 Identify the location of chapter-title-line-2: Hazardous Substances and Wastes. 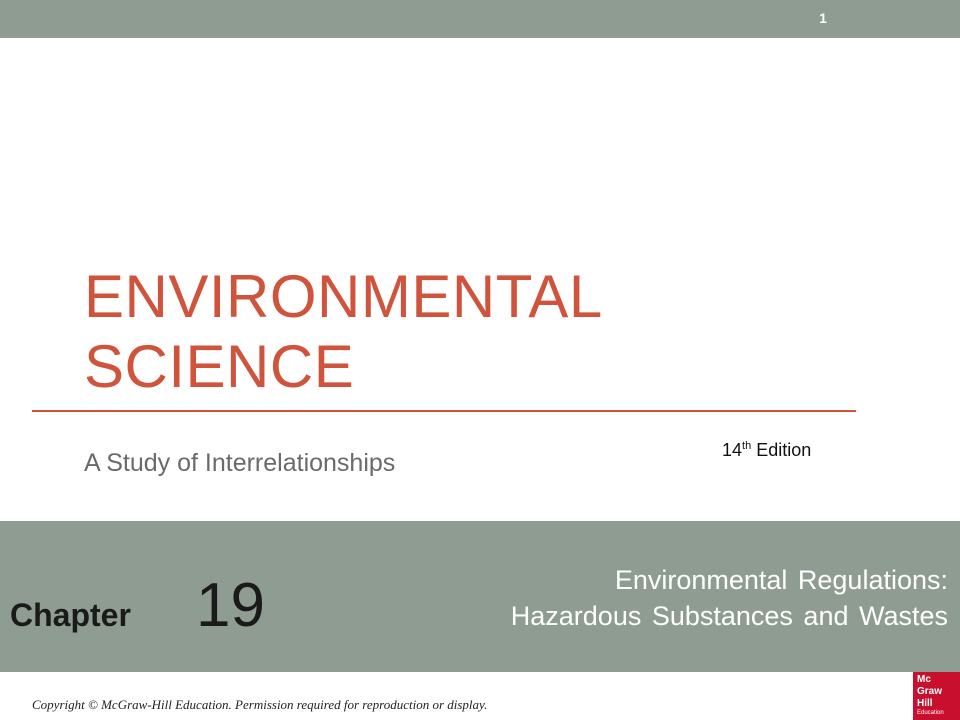
(729, 616).